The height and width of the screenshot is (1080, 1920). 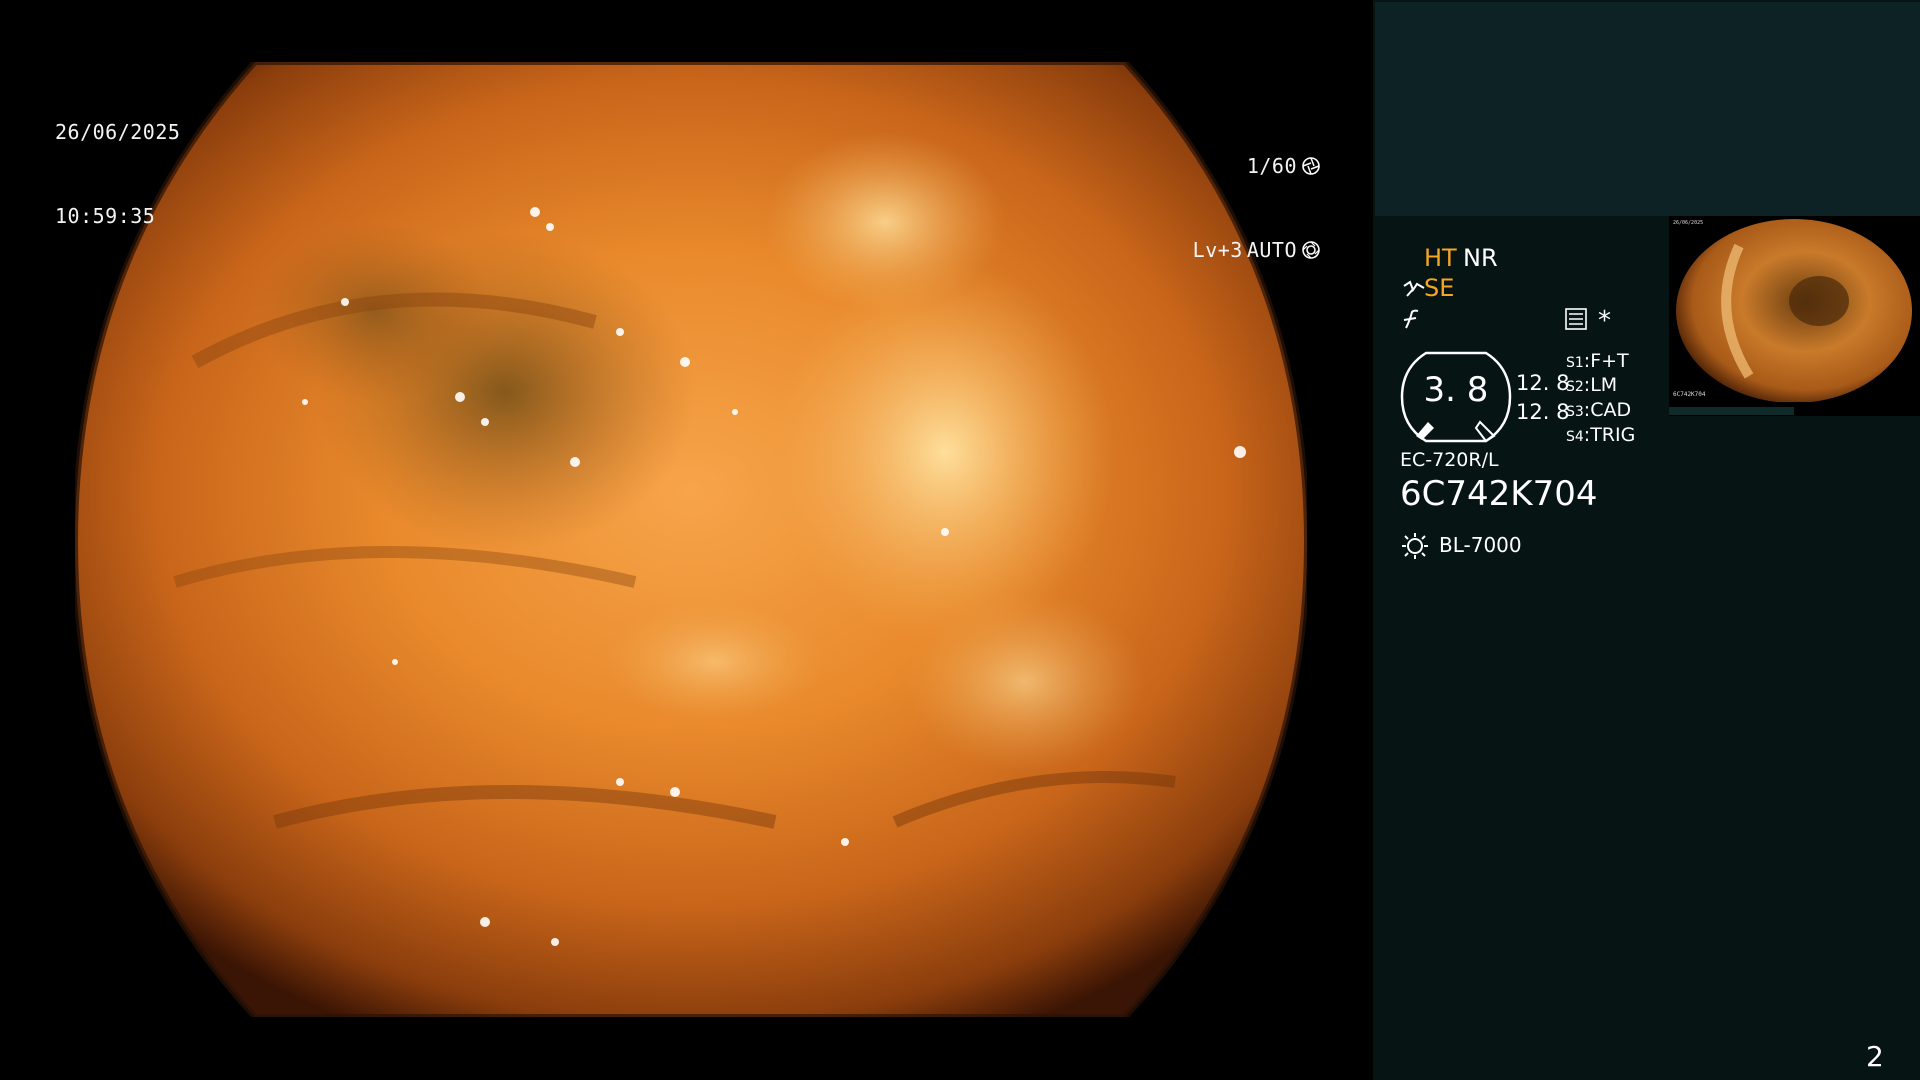 I want to click on zoom-value: 3. 8, so click(x=1456, y=390).